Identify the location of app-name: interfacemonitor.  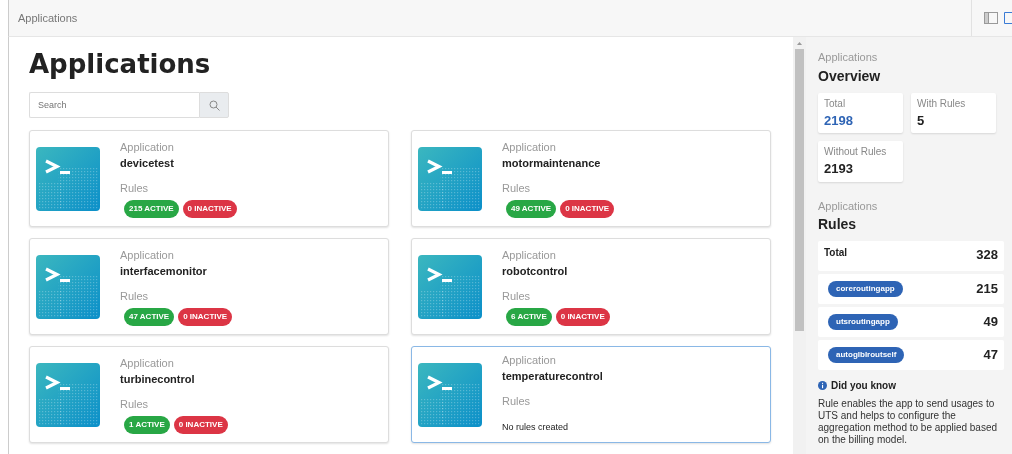
(164, 272).